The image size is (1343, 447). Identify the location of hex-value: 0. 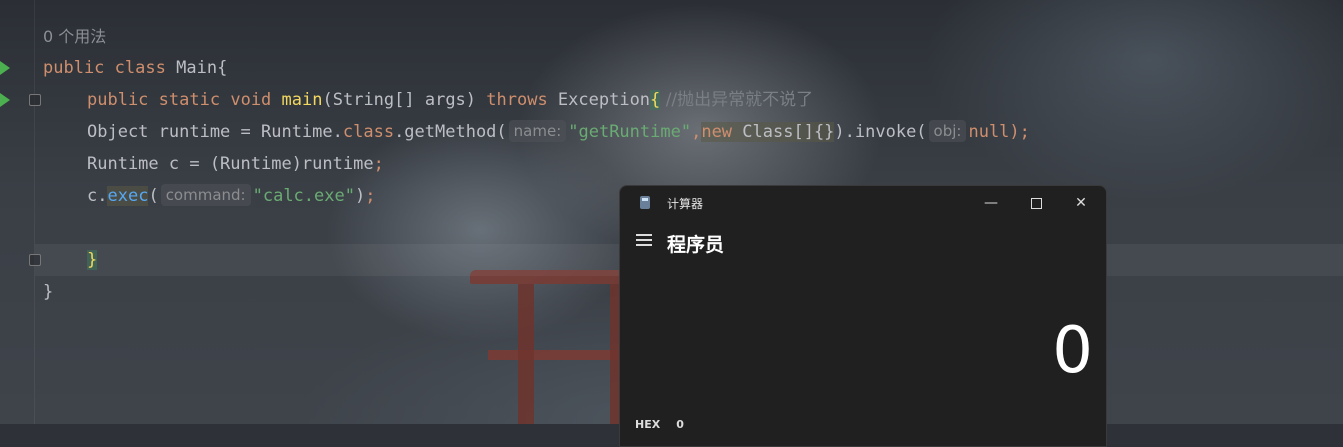
(680, 424).